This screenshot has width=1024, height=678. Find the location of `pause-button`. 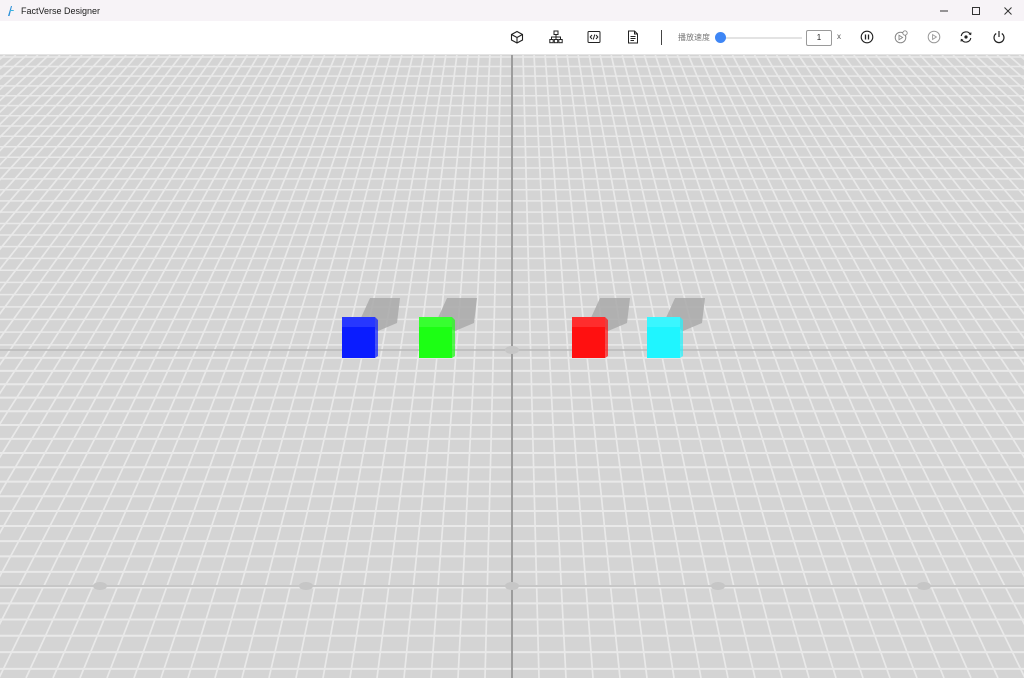

pause-button is located at coordinates (867, 37).